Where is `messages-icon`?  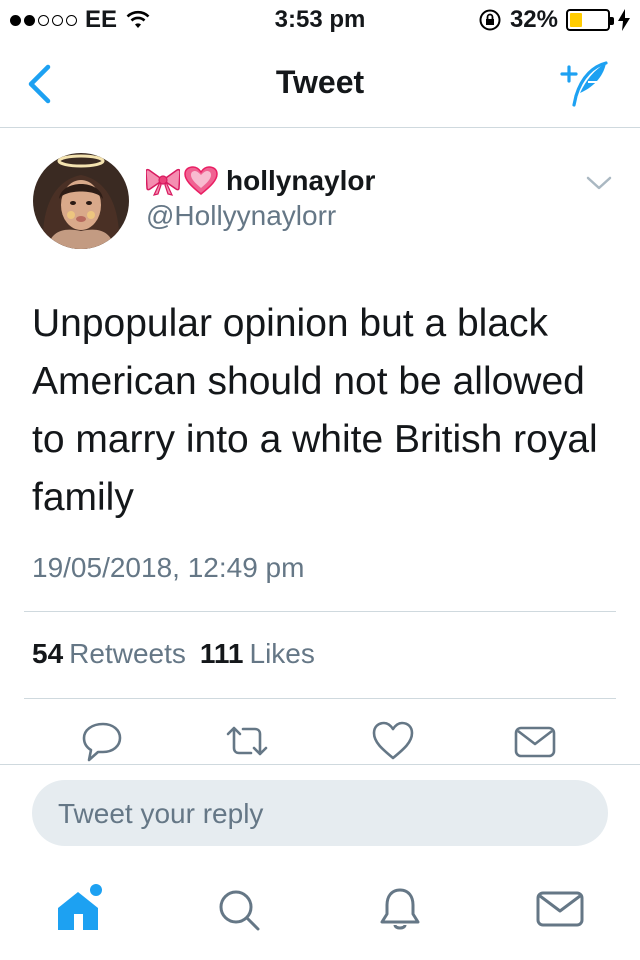 messages-icon is located at coordinates (560, 909).